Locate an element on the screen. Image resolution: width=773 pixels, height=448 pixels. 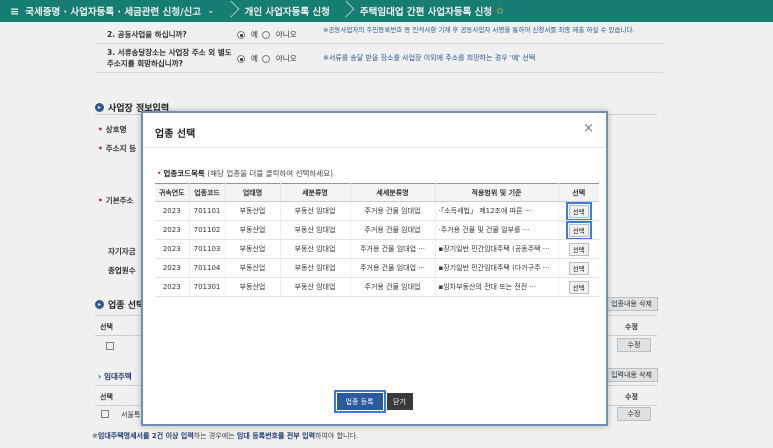
col-header-subsub: 세세분류명 is located at coordinates (393, 192).